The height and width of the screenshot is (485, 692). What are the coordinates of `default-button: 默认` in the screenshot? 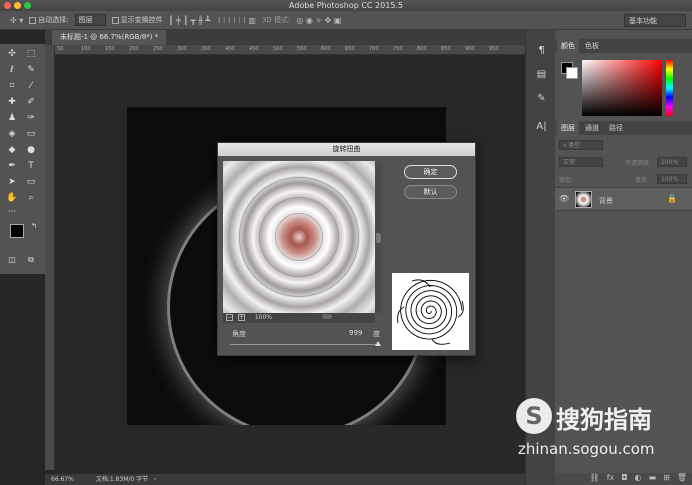 It's located at (430, 192).